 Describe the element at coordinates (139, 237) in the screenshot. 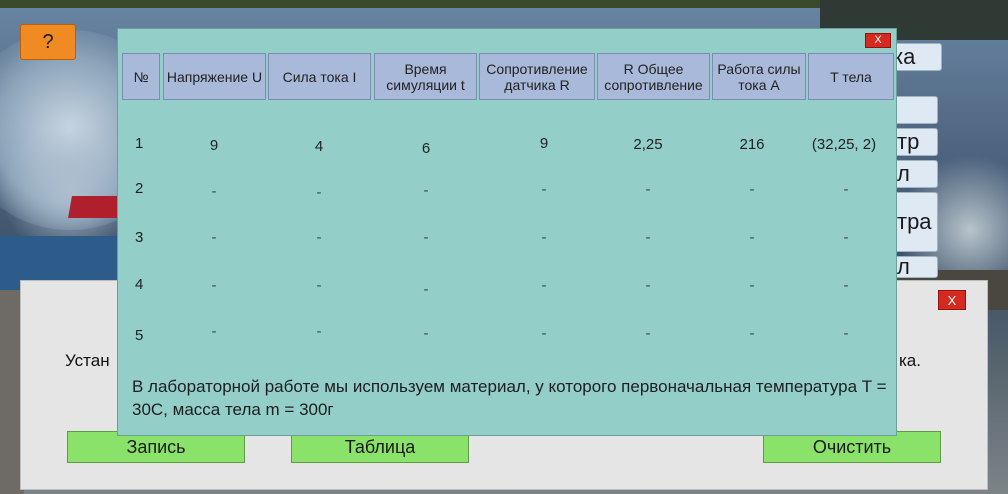

I see `row-number: 3` at that location.